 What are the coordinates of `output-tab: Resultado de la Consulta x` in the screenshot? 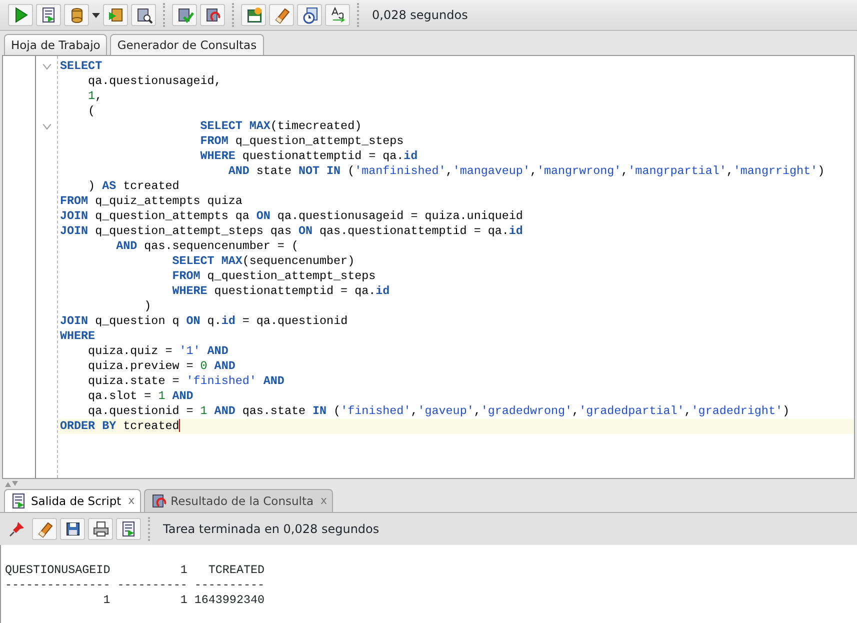 It's located at (239, 500).